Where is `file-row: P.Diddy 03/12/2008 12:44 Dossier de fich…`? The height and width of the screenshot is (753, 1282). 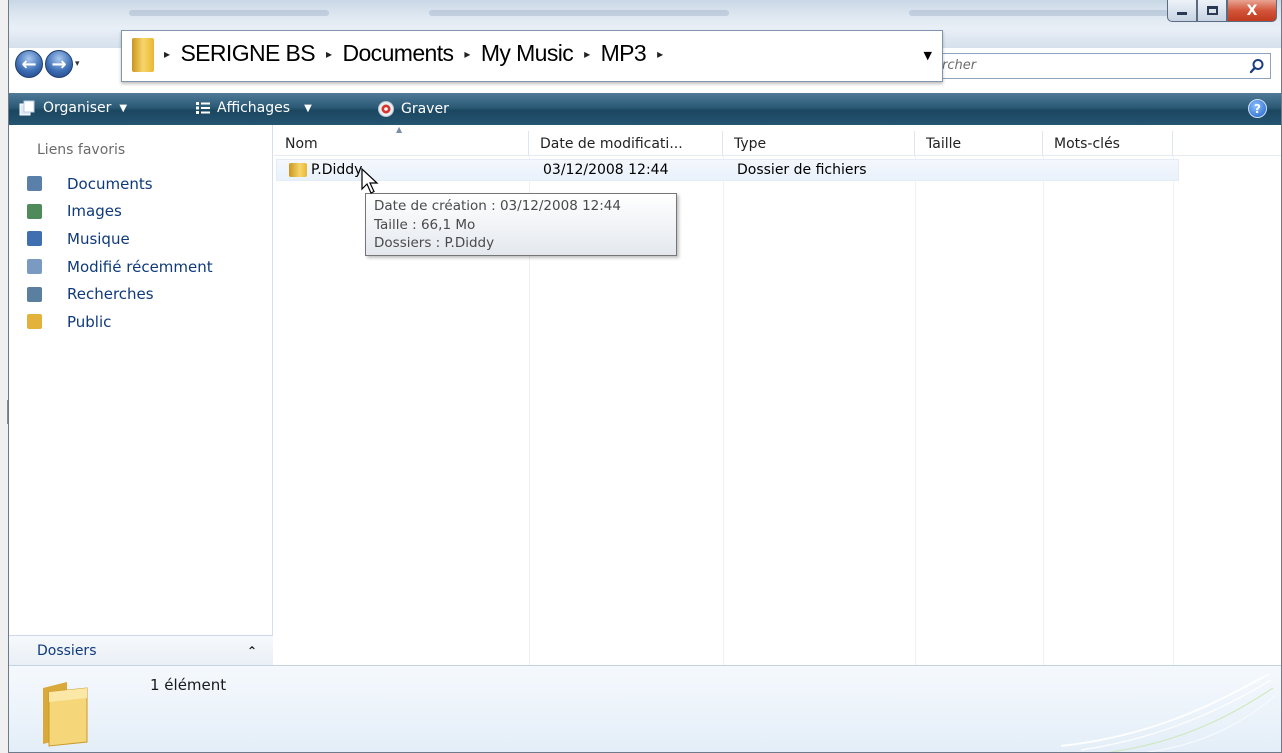
file-row: P.Diddy 03/12/2008 12:44 Dossier de fich… is located at coordinates (727, 170).